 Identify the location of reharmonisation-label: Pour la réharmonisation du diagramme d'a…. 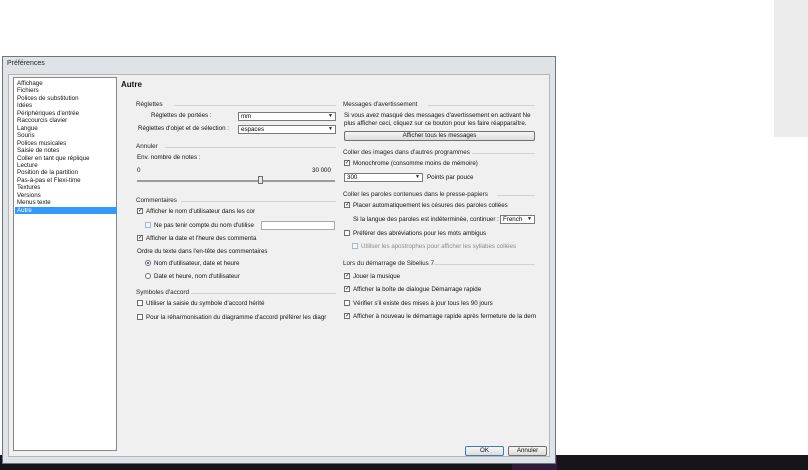
(236, 317).